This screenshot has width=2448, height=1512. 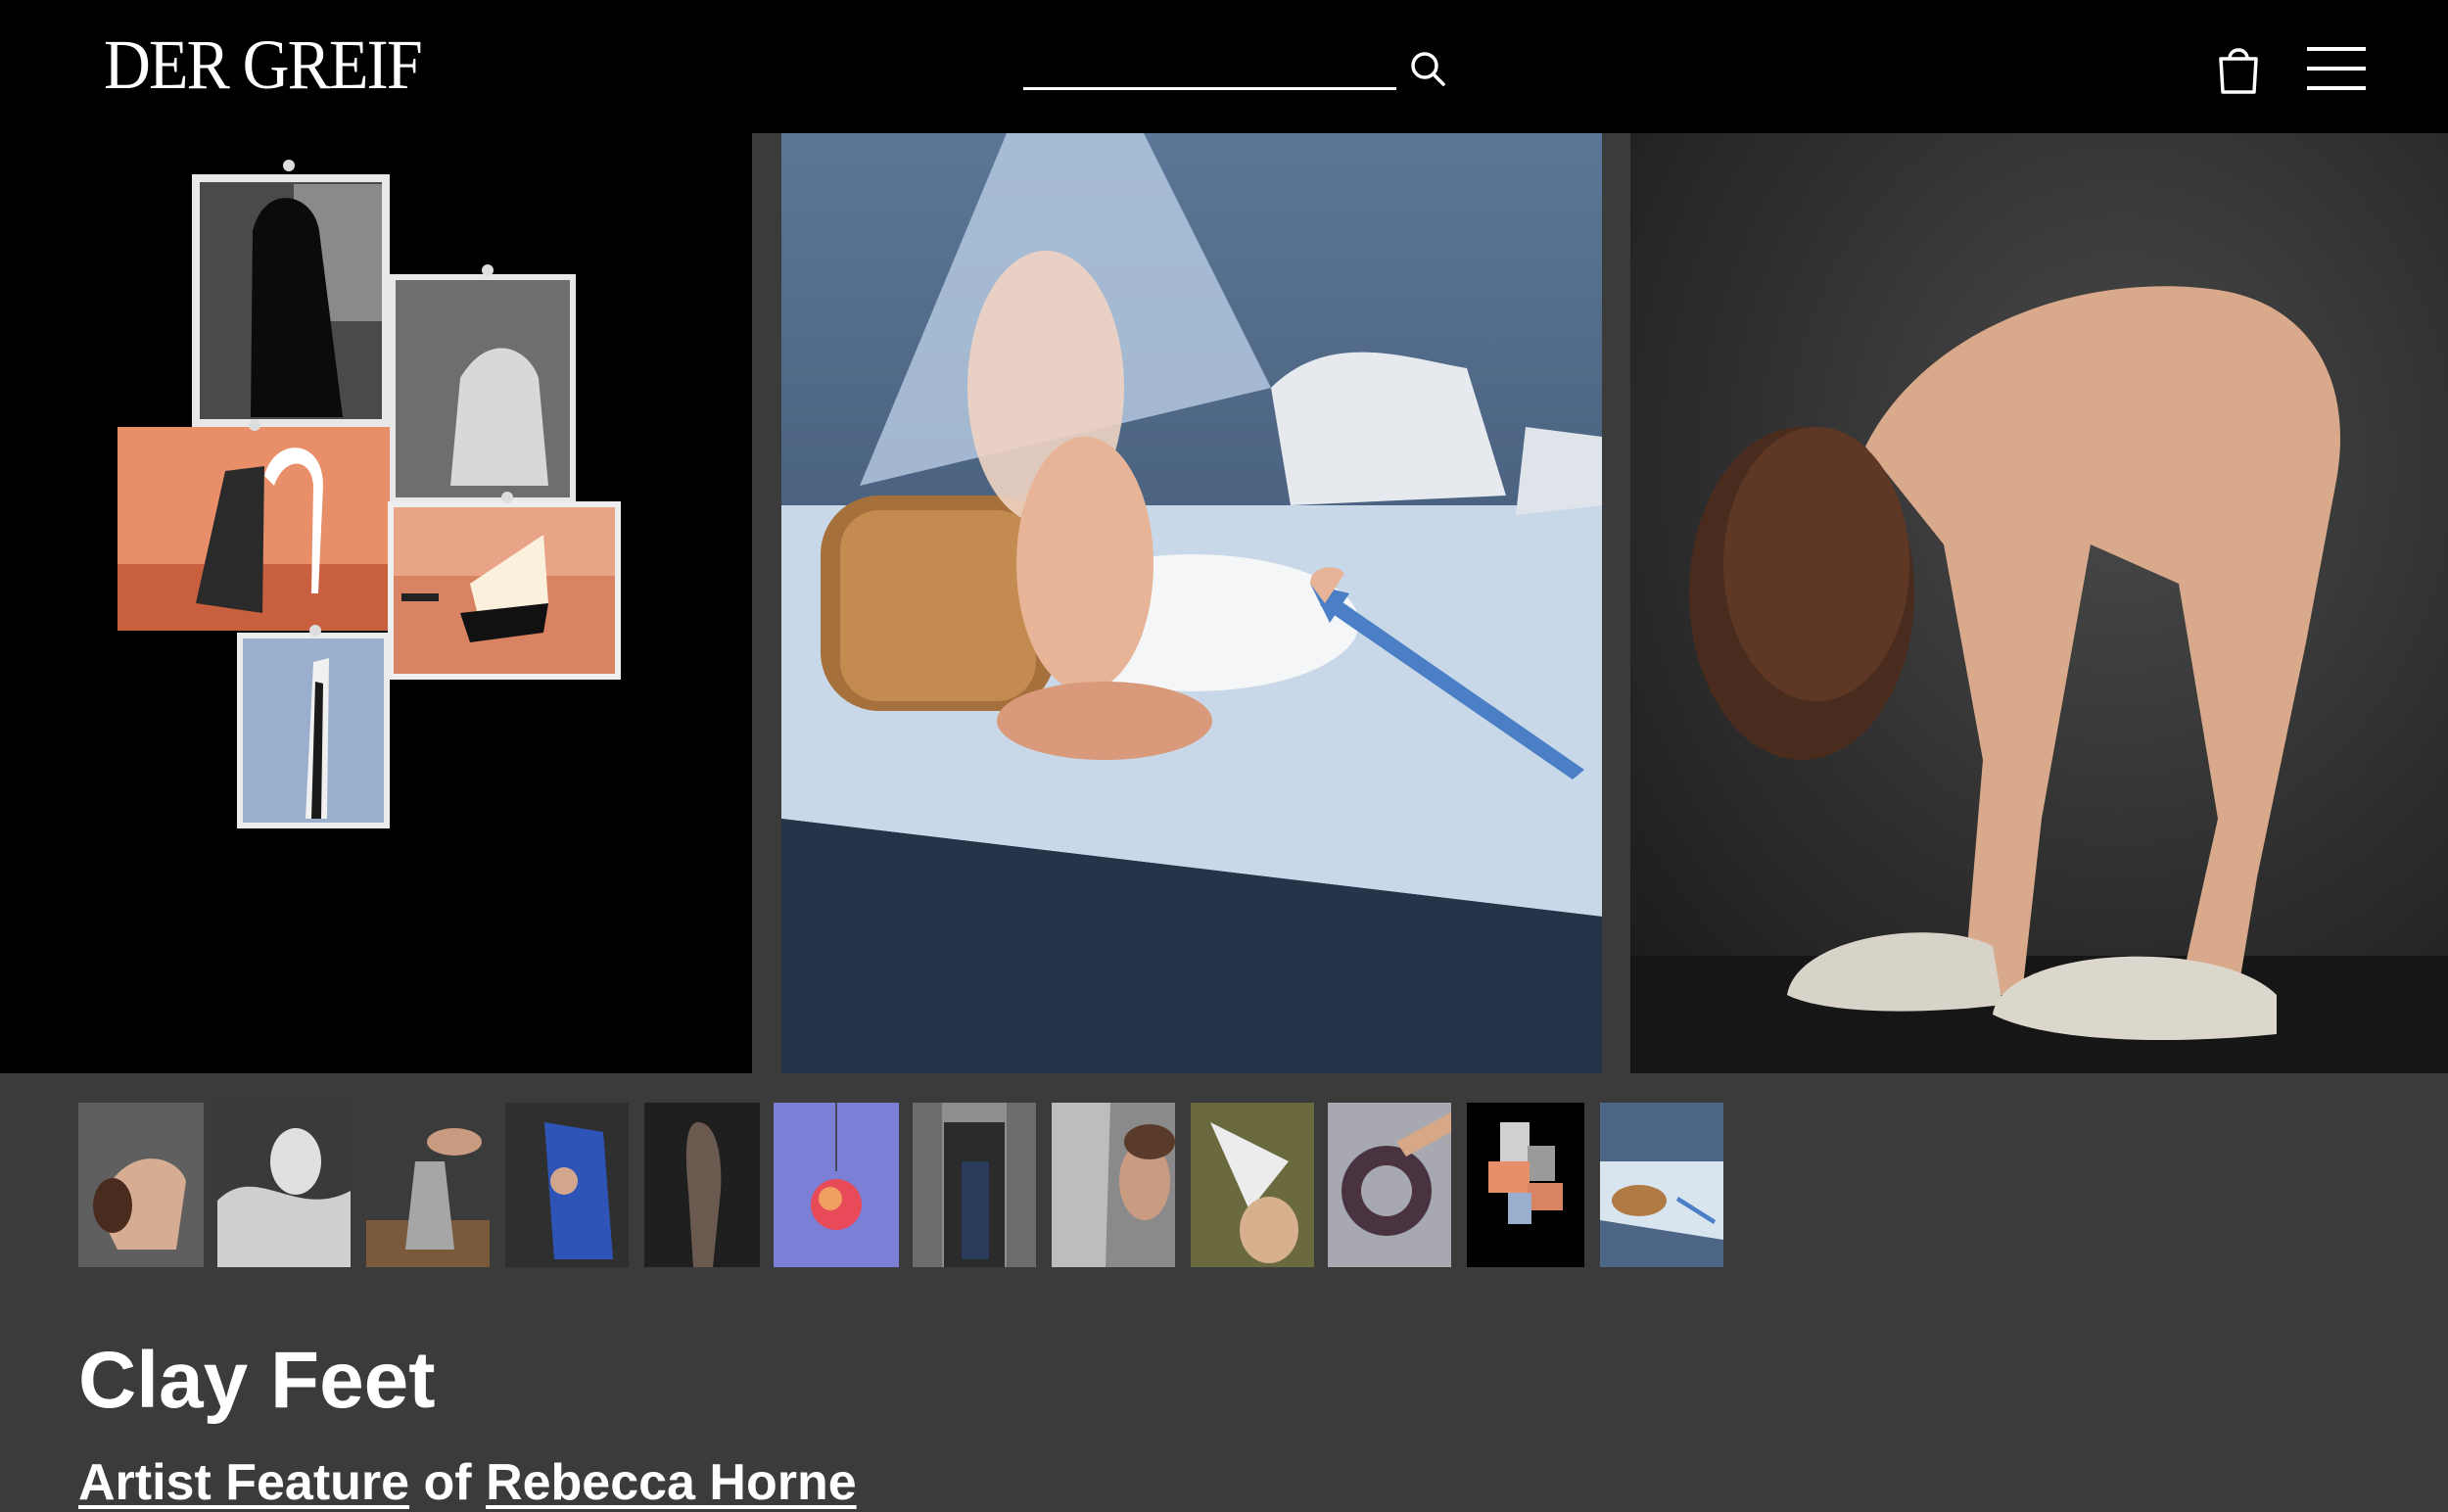 What do you see at coordinates (1427, 69) in the screenshot?
I see `search-icon` at bounding box center [1427, 69].